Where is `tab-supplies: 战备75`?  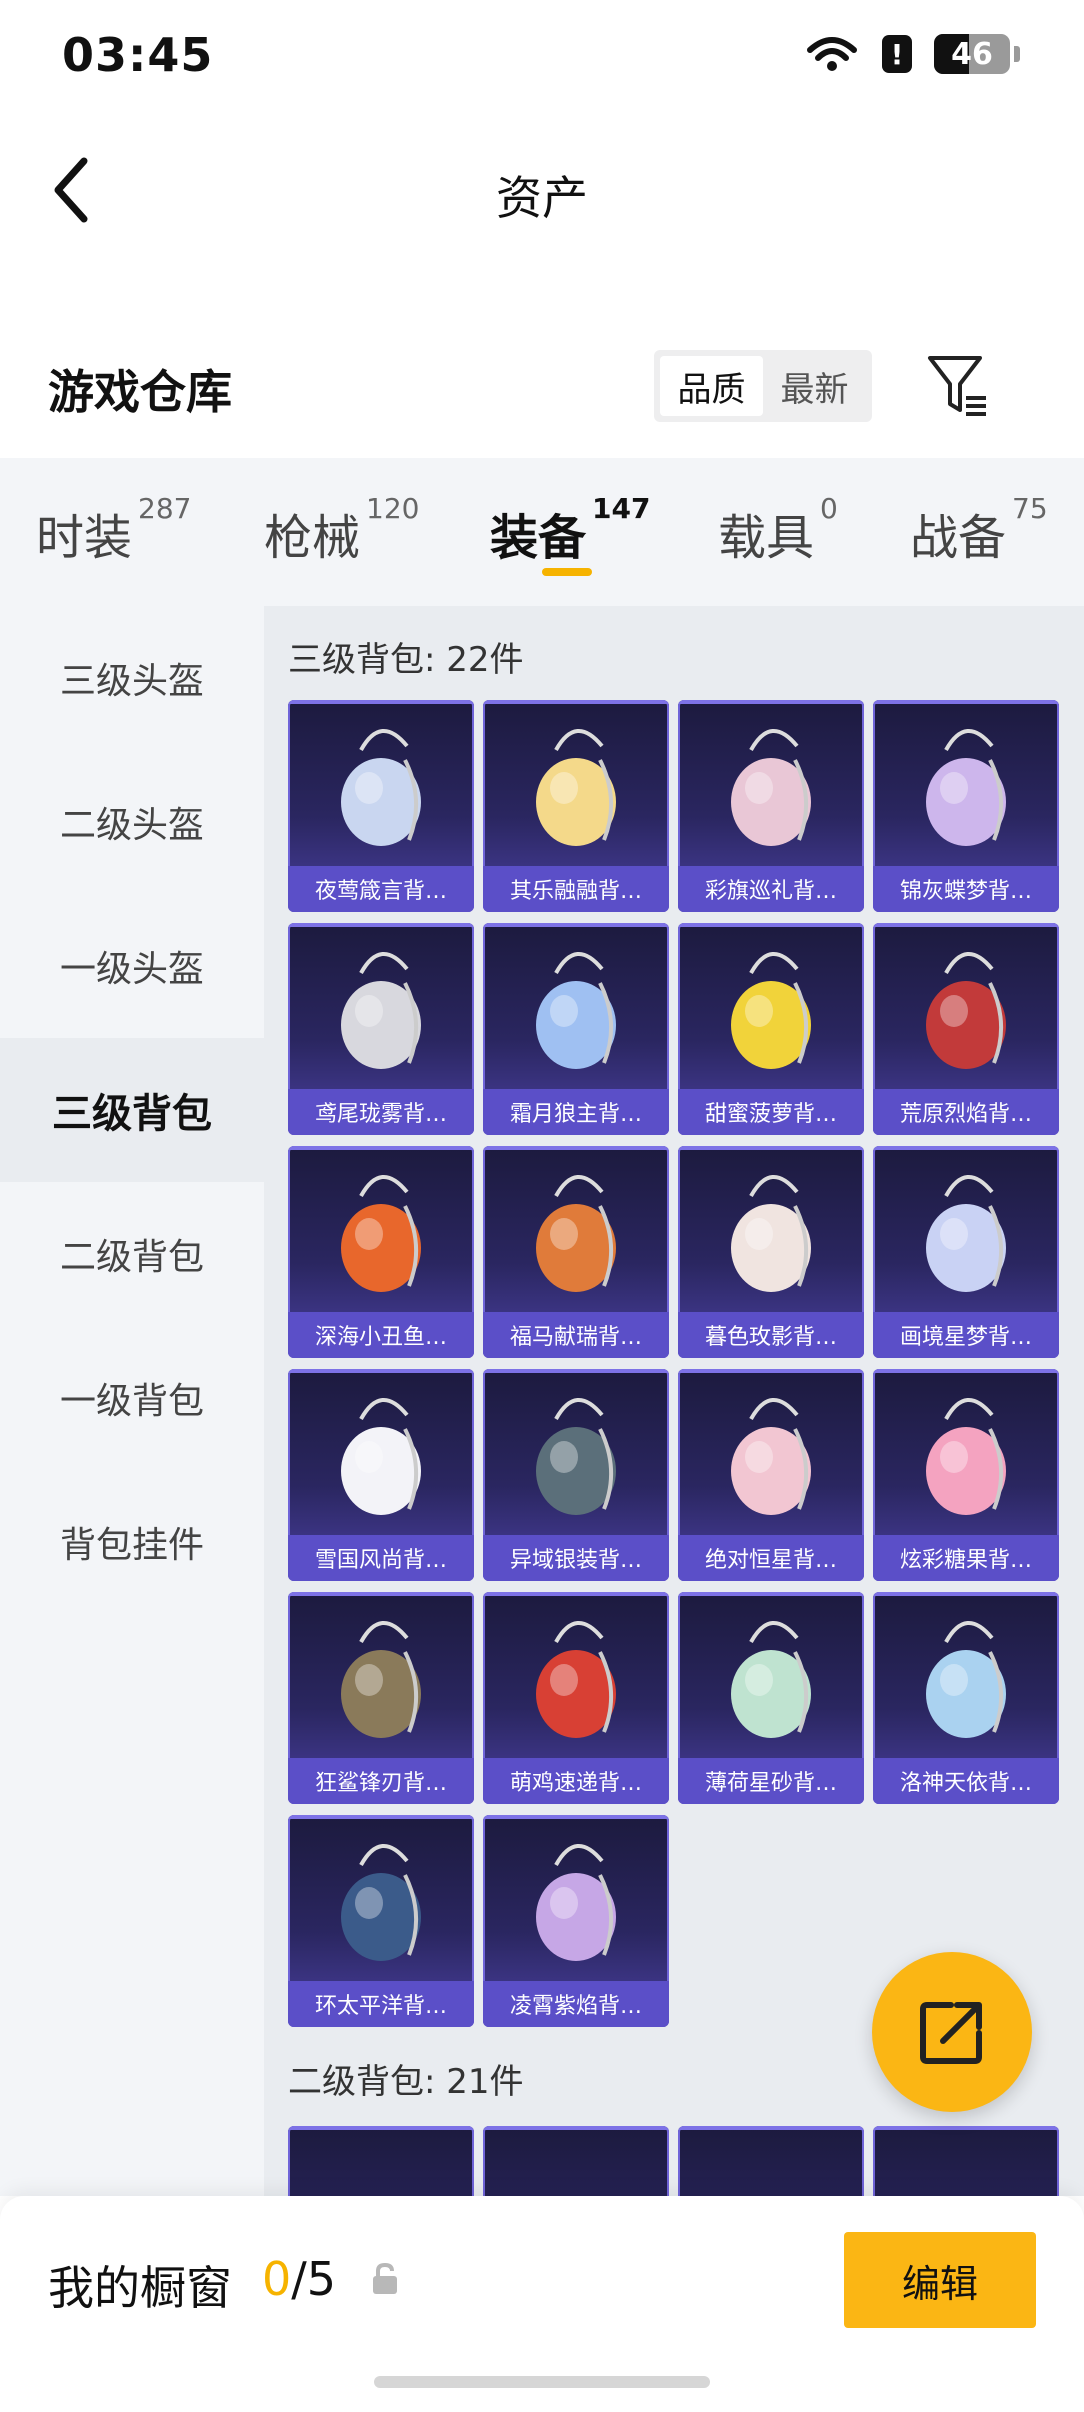
tab-supplies: 战备75 is located at coordinates (979, 530).